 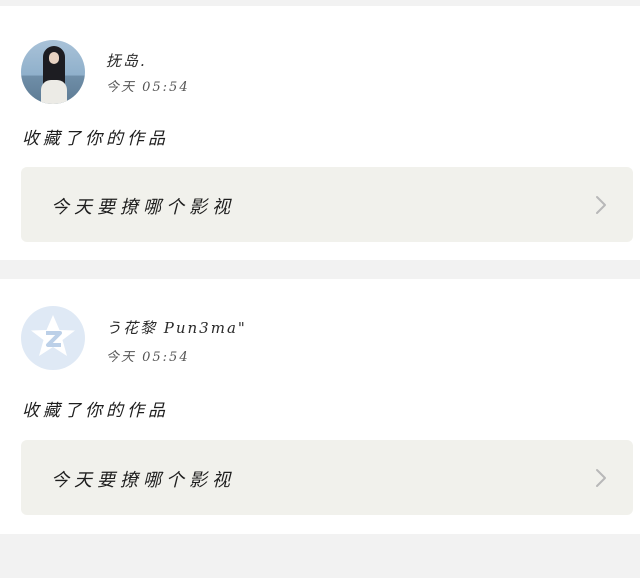 What do you see at coordinates (126, 60) in the screenshot?
I see `user-name: 抚岛.` at bounding box center [126, 60].